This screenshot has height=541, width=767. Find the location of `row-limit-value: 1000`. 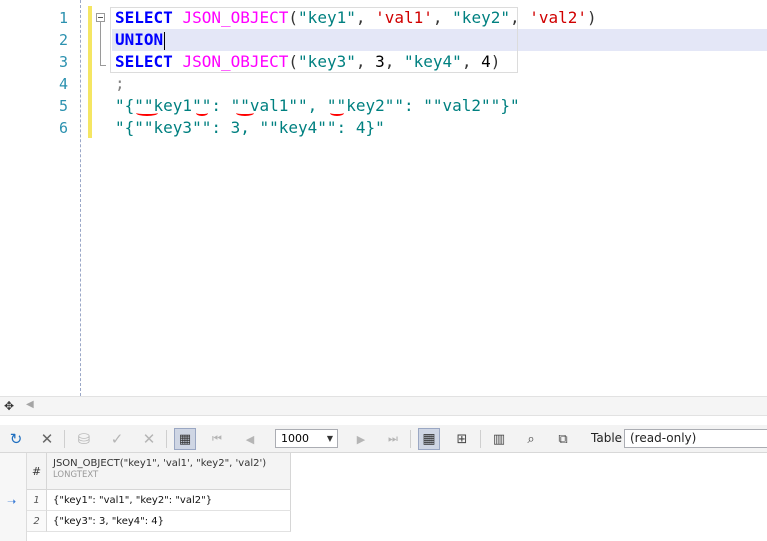

row-limit-value: 1000 is located at coordinates (295, 438).